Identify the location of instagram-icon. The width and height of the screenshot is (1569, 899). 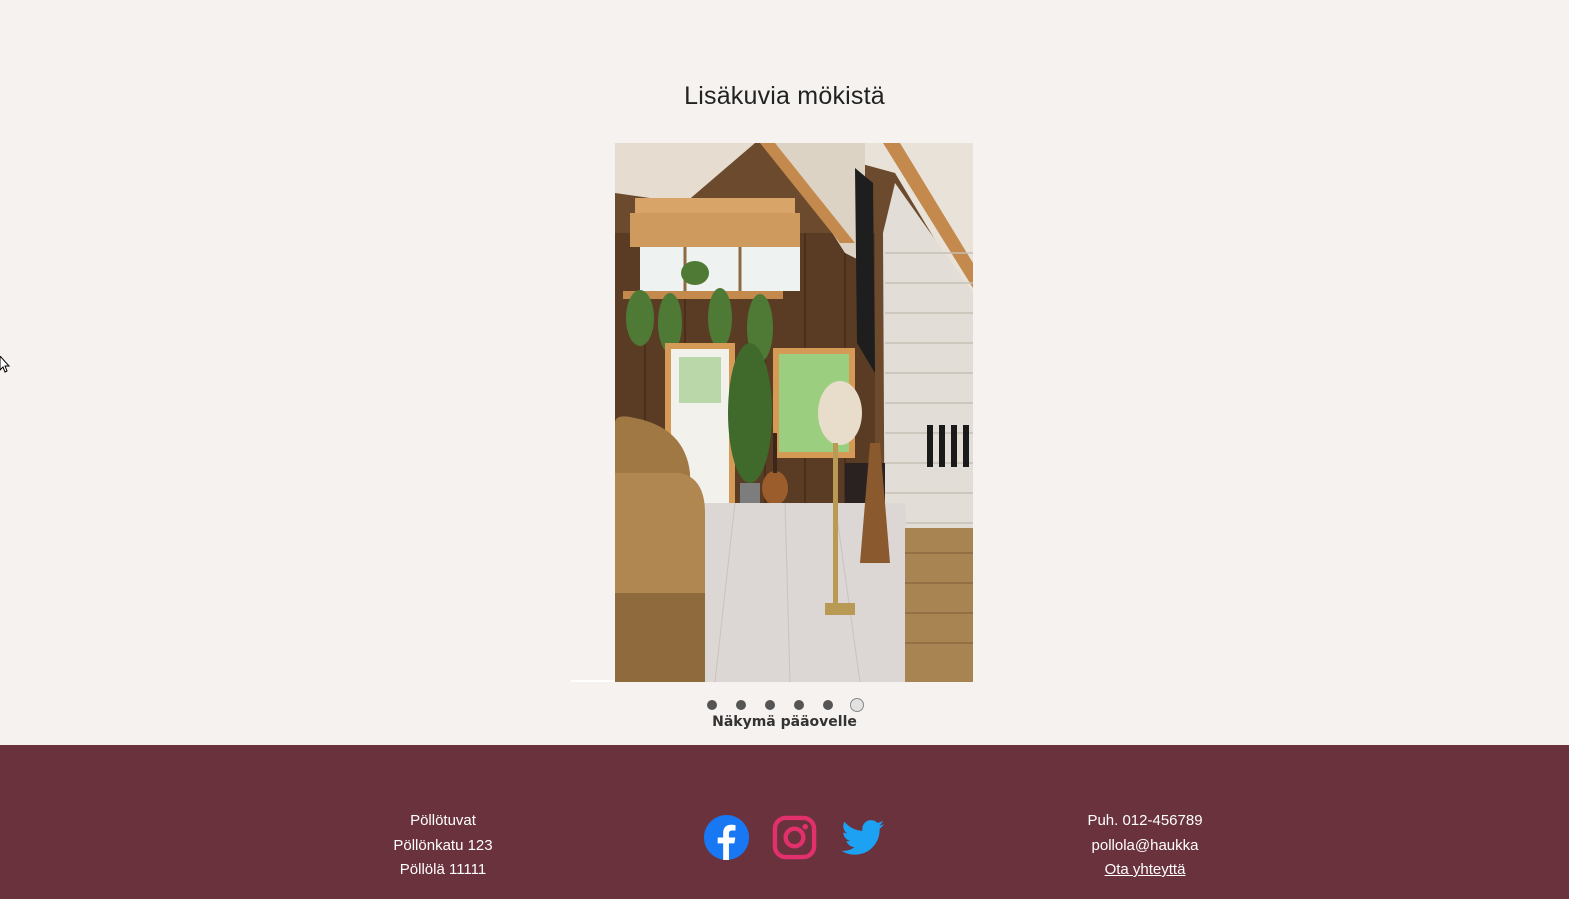
(794, 837).